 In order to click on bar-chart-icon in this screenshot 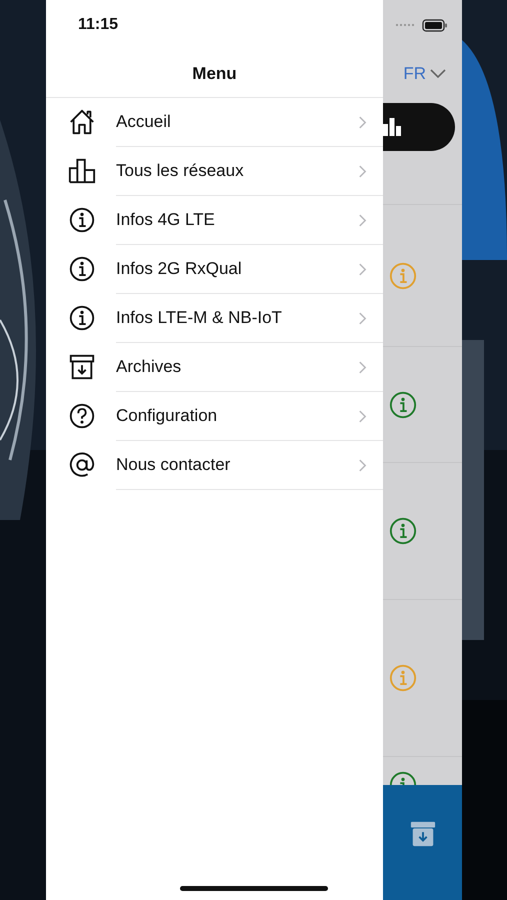, I will do `click(82, 171)`.